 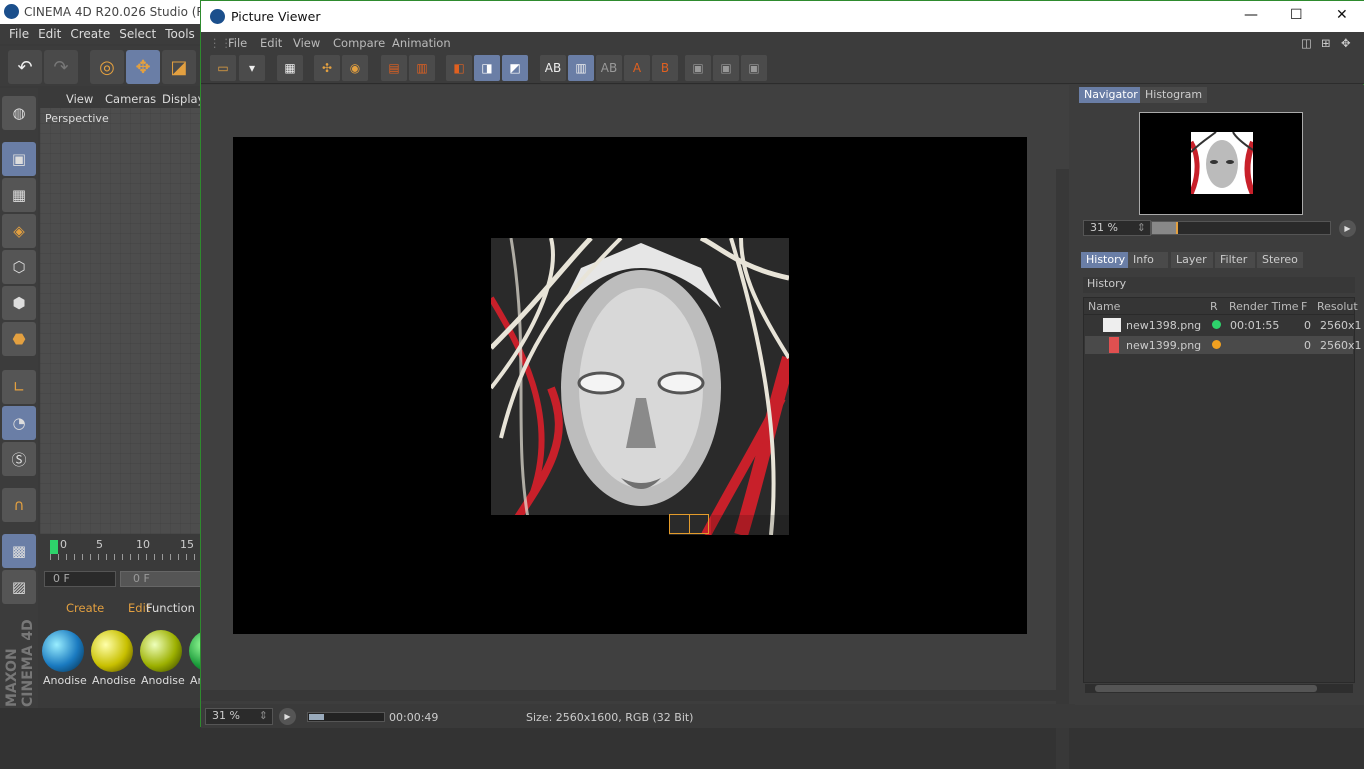 I want to click on compare-ab-icon: AB, so click(x=553, y=68).